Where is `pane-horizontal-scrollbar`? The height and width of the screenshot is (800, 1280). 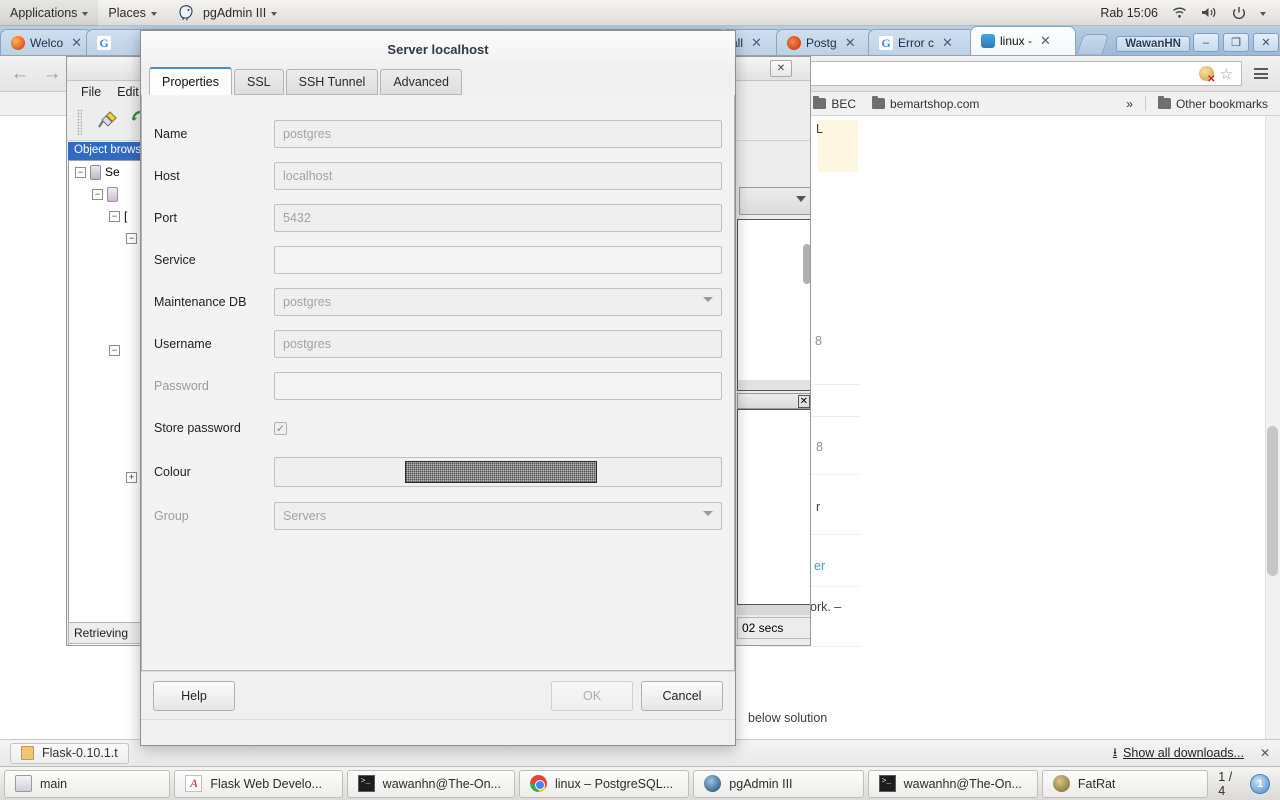 pane-horizontal-scrollbar is located at coordinates (774, 385).